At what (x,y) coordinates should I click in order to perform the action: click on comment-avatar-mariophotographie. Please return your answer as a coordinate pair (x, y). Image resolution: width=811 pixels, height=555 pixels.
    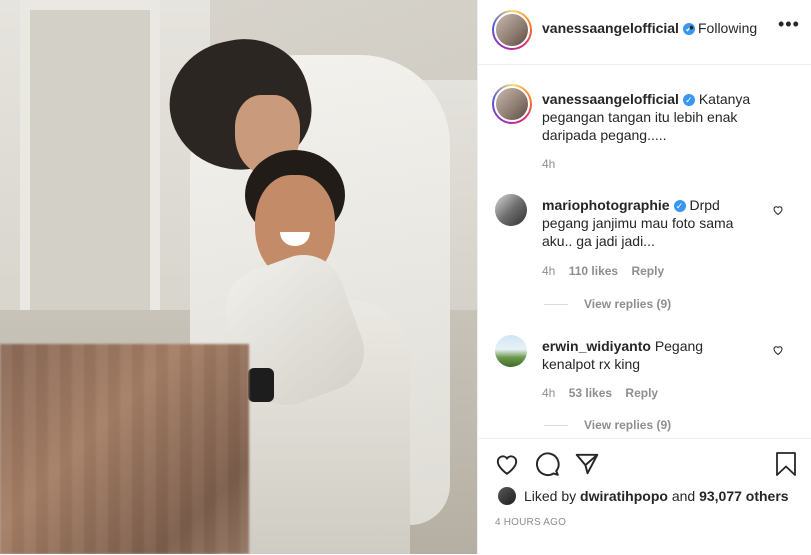
    Looking at the image, I should click on (511, 210).